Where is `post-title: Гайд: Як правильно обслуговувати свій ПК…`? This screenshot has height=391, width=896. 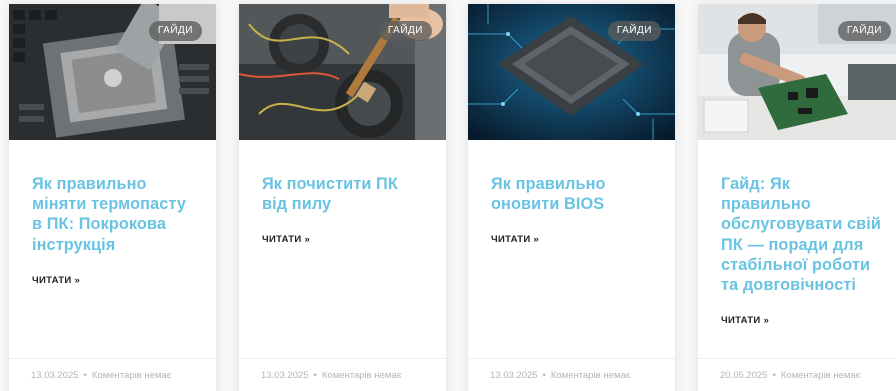
post-title: Гайд: Як правильно обслуговувати свій ПК… is located at coordinates (802, 234).